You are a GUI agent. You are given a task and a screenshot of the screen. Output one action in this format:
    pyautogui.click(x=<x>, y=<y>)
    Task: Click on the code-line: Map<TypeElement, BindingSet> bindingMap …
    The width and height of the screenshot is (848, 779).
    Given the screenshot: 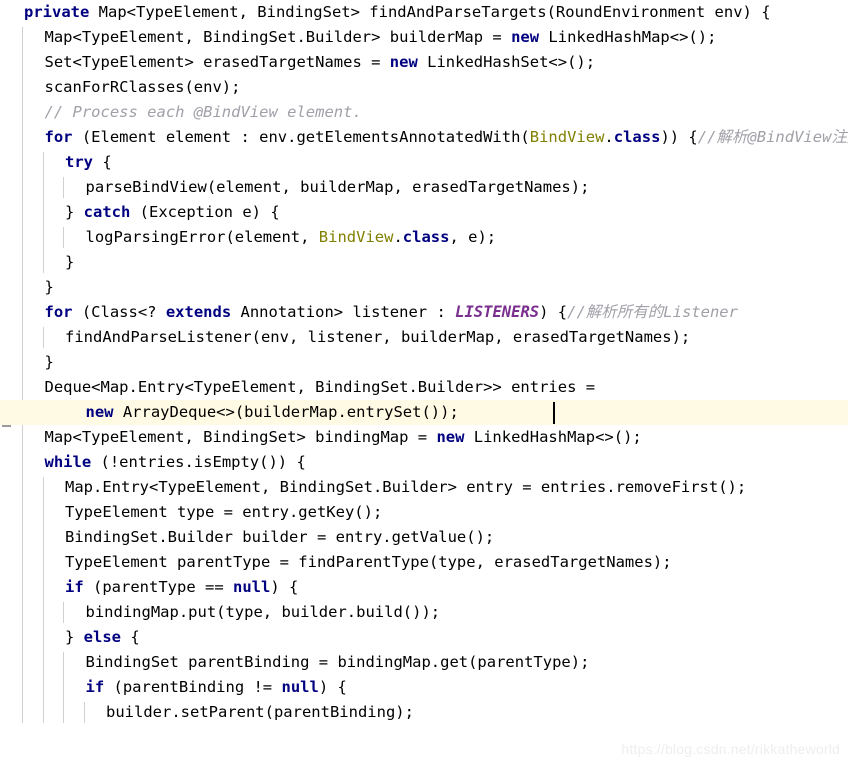 What is the action you would take?
    pyautogui.click(x=424, y=437)
    